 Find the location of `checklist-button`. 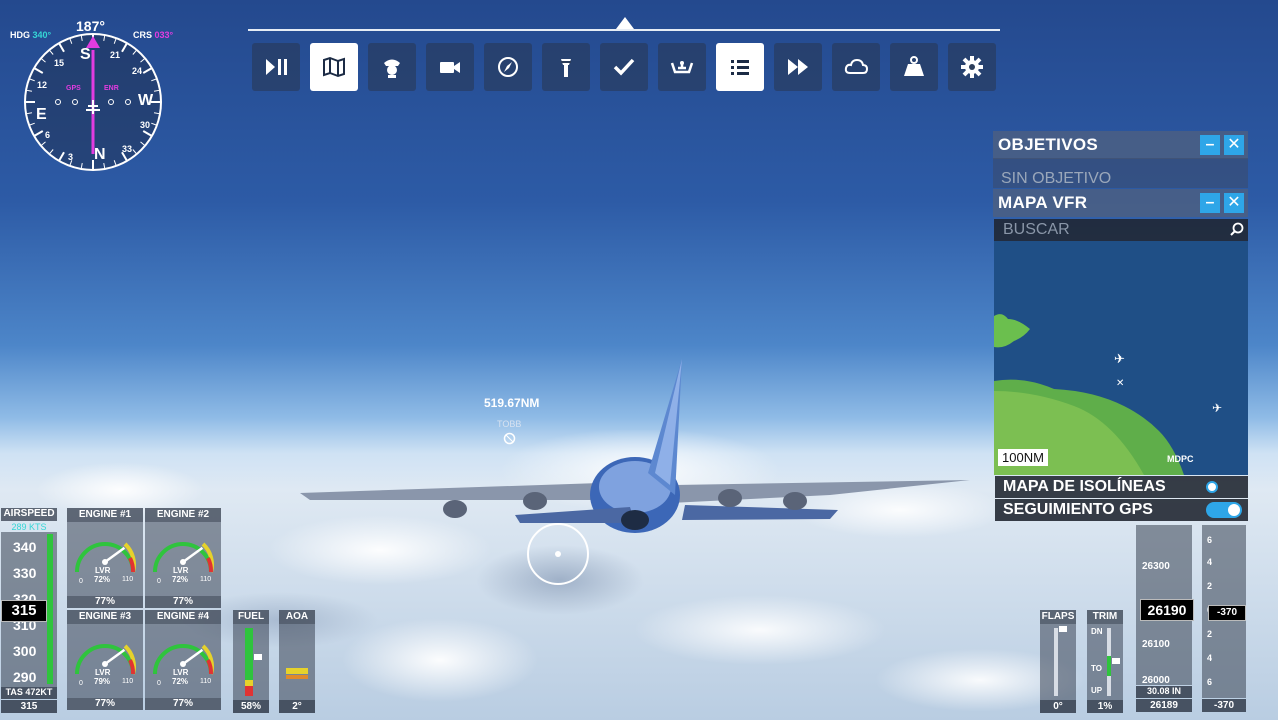

checklist-button is located at coordinates (624, 67).